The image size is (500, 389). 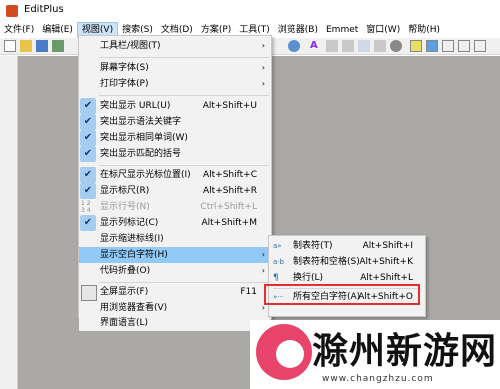 I want to click on cascade-icon, so click(x=480, y=46).